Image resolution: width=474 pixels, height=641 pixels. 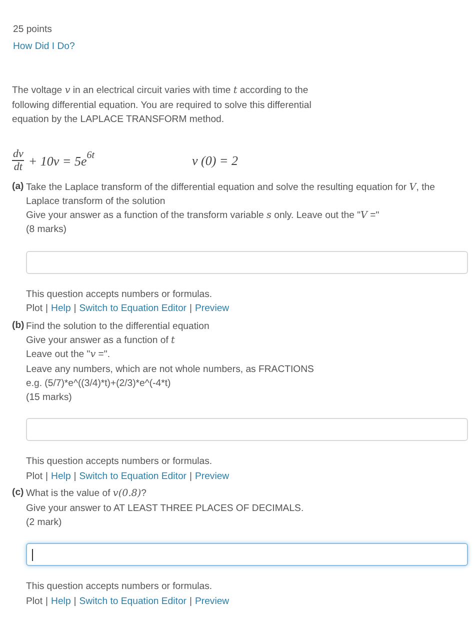 What do you see at coordinates (68, 355) in the screenshot?
I see `question-text: Leave out the "v =".` at bounding box center [68, 355].